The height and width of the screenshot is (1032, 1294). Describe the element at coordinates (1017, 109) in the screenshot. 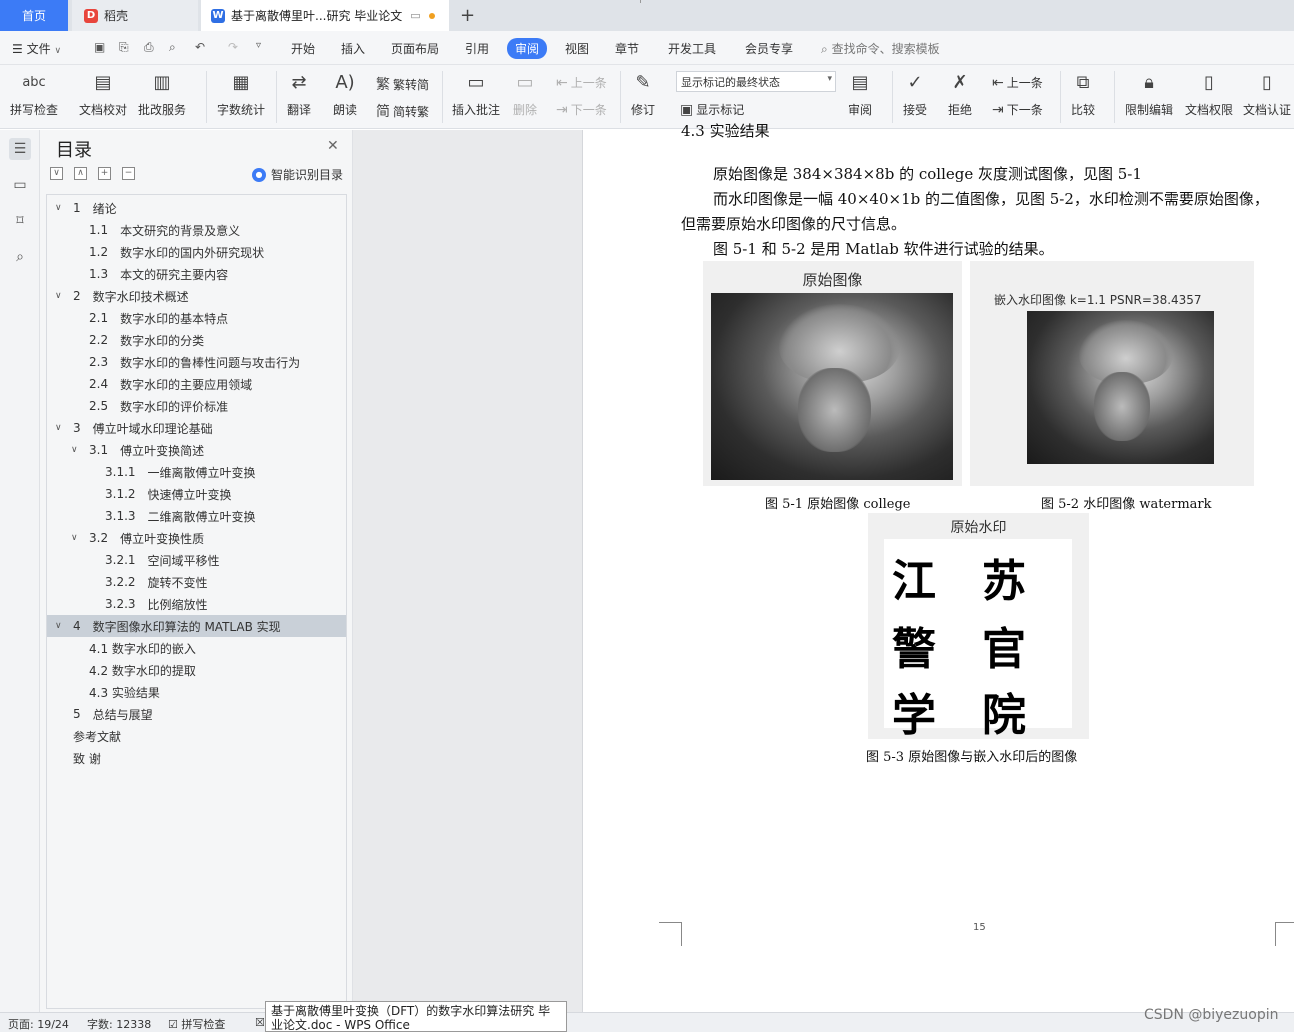

I see `next-change-button: ⇥ 下一条` at that location.